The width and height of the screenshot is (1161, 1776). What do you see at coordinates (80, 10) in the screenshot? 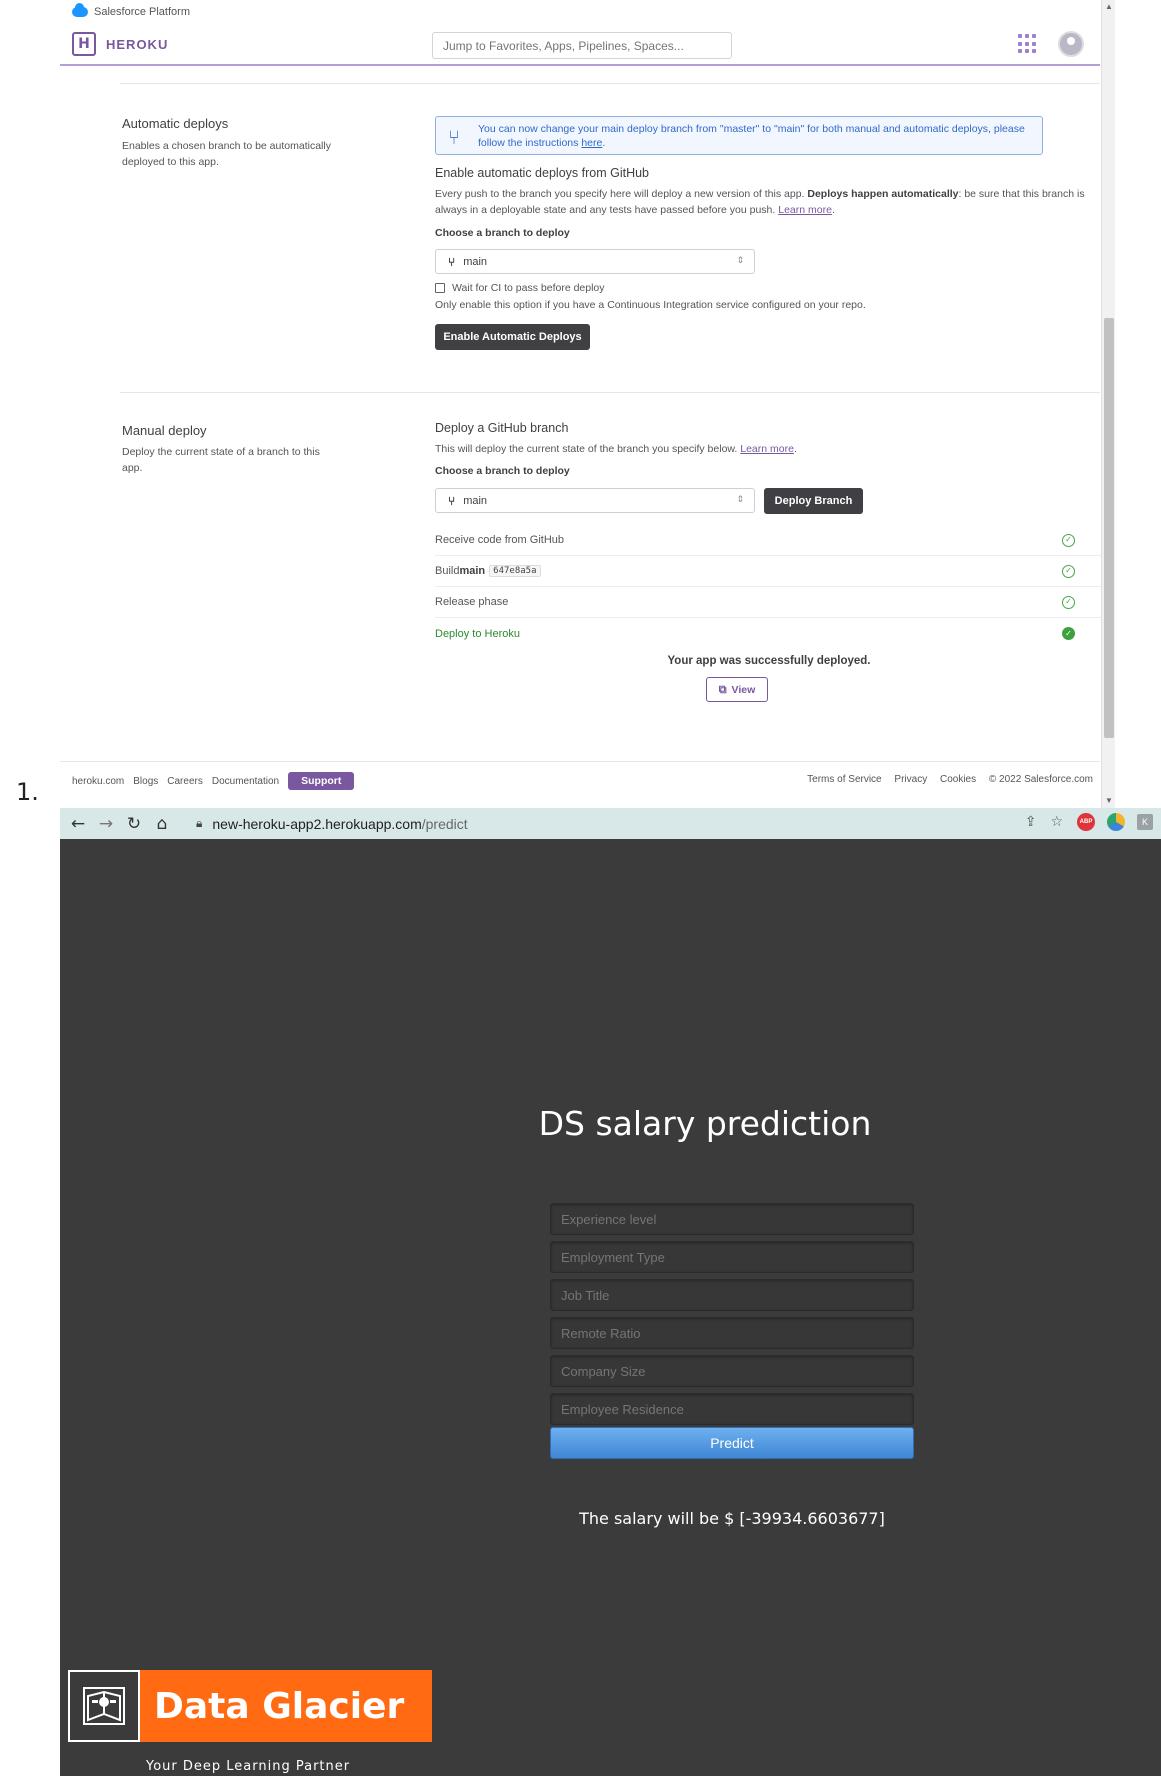
I see `salesforce-cloud-icon` at bounding box center [80, 10].